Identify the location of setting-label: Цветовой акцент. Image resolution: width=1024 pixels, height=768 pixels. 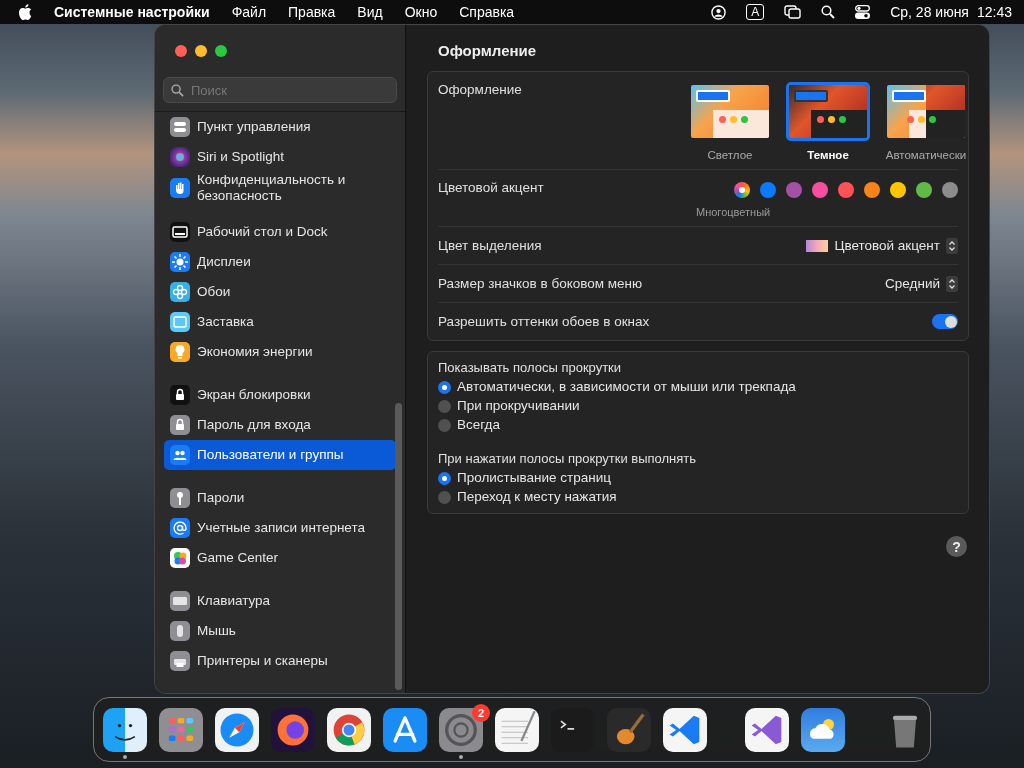
(491, 187).